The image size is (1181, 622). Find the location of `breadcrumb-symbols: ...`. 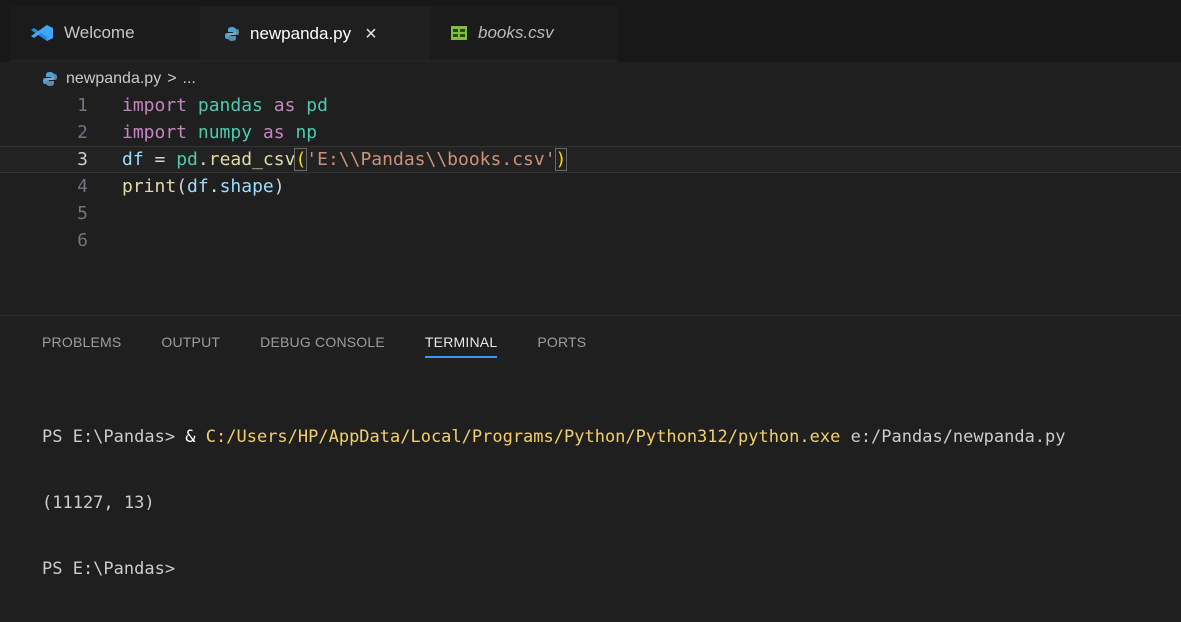

breadcrumb-symbols: ... is located at coordinates (189, 79).